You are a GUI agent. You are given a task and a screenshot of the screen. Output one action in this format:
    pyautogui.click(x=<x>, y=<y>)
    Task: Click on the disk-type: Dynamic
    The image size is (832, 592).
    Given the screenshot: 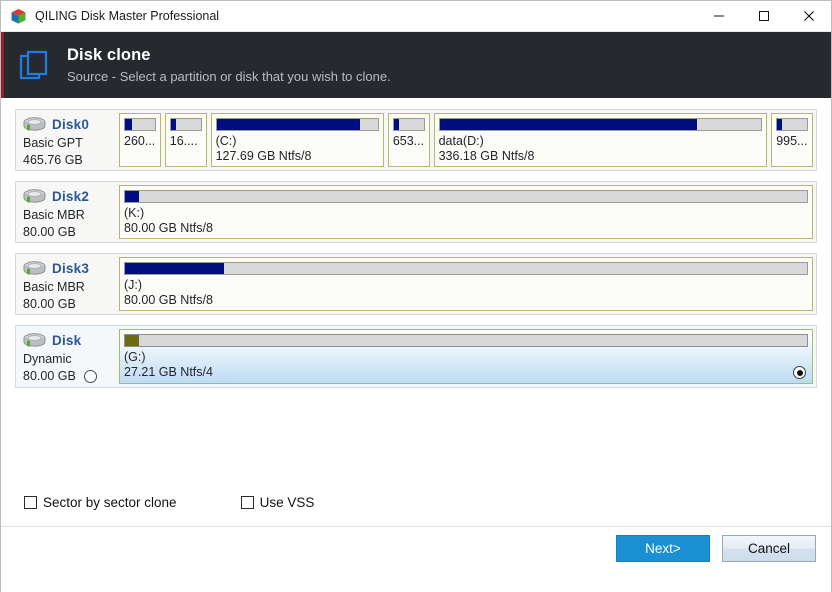 What is the action you would take?
    pyautogui.click(x=47, y=359)
    